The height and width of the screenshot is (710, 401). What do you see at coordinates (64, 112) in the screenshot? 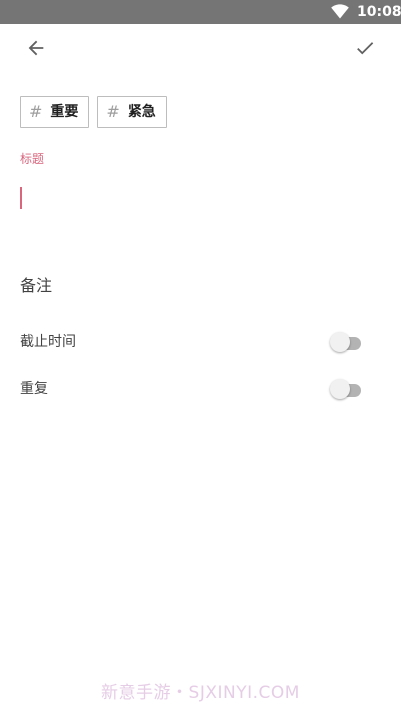
I see `tag-label: 重要` at bounding box center [64, 112].